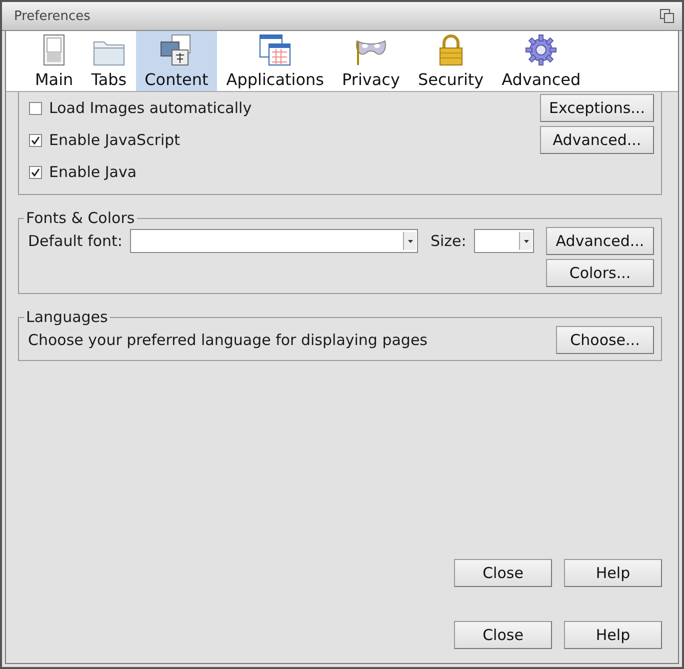 Image resolution: width=684 pixels, height=669 pixels. Describe the element at coordinates (176, 50) in the screenshot. I see `picture-document-icon` at that location.